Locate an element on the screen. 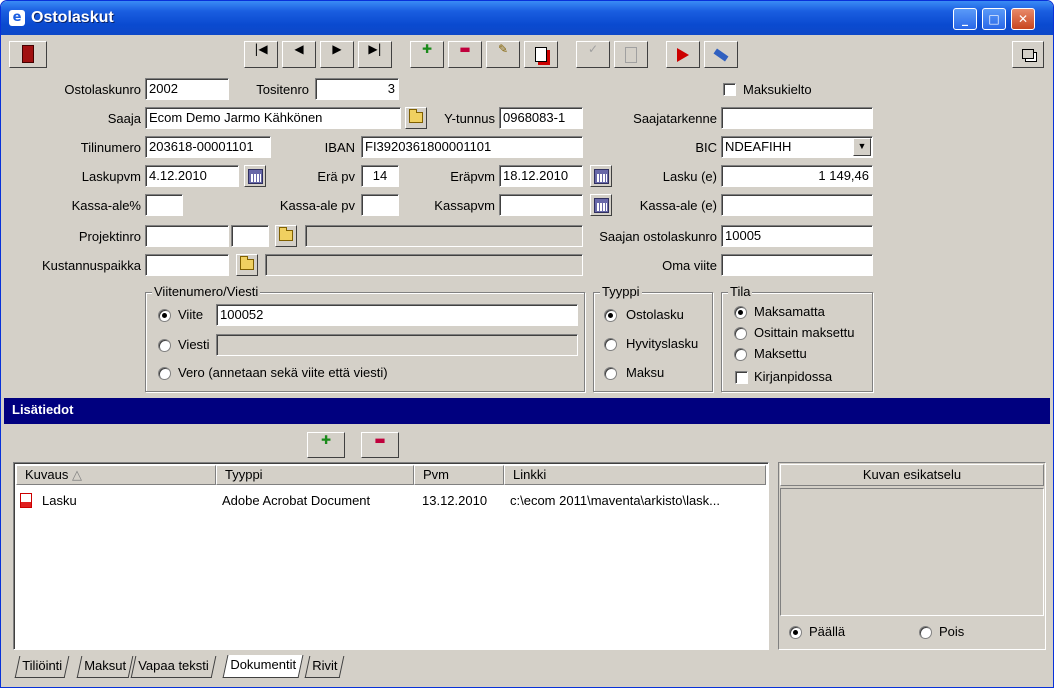  delete-record-button: ▬ is located at coordinates (465, 54).